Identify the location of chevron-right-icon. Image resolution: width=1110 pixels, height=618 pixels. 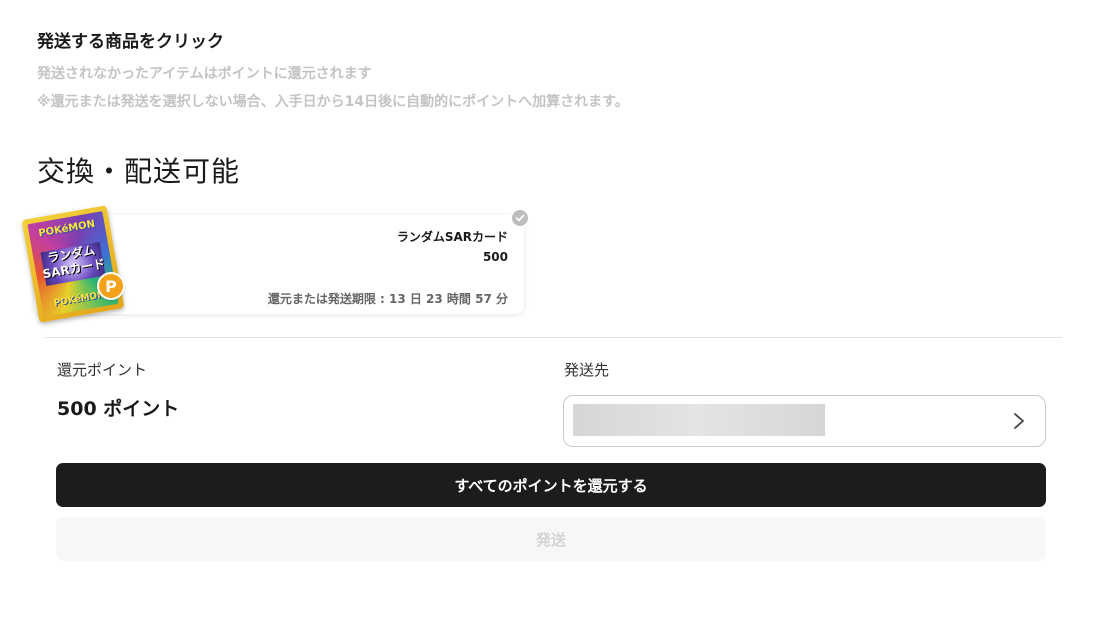
(1019, 421).